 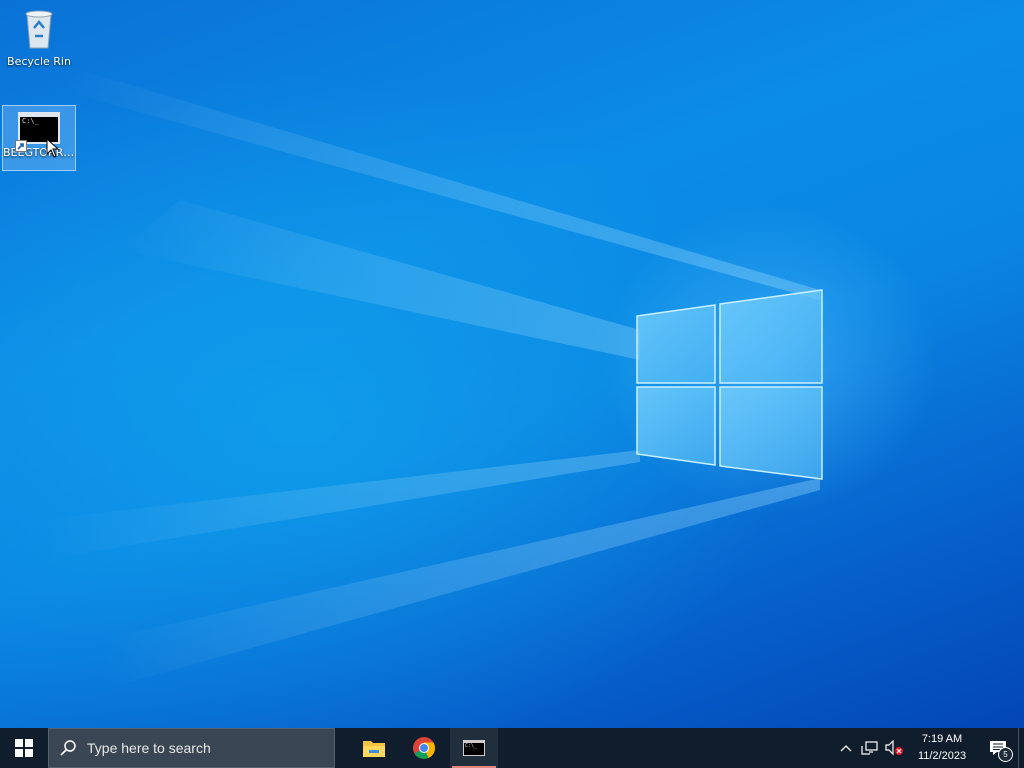 I want to click on action-center-button: 5, so click(x=998, y=748).